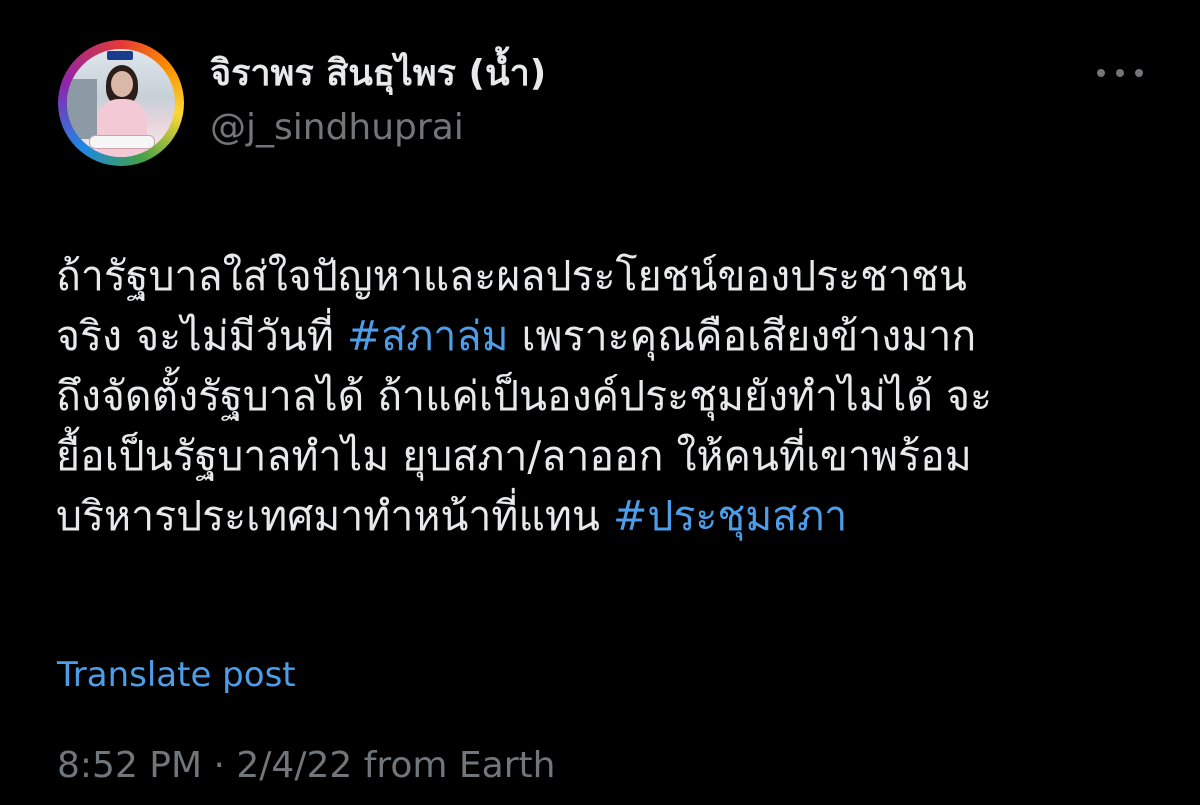 Image resolution: width=1200 pixels, height=805 pixels. Describe the element at coordinates (201, 336) in the screenshot. I see `post-text-segment: จริง จะไม่มีวันที่` at that location.